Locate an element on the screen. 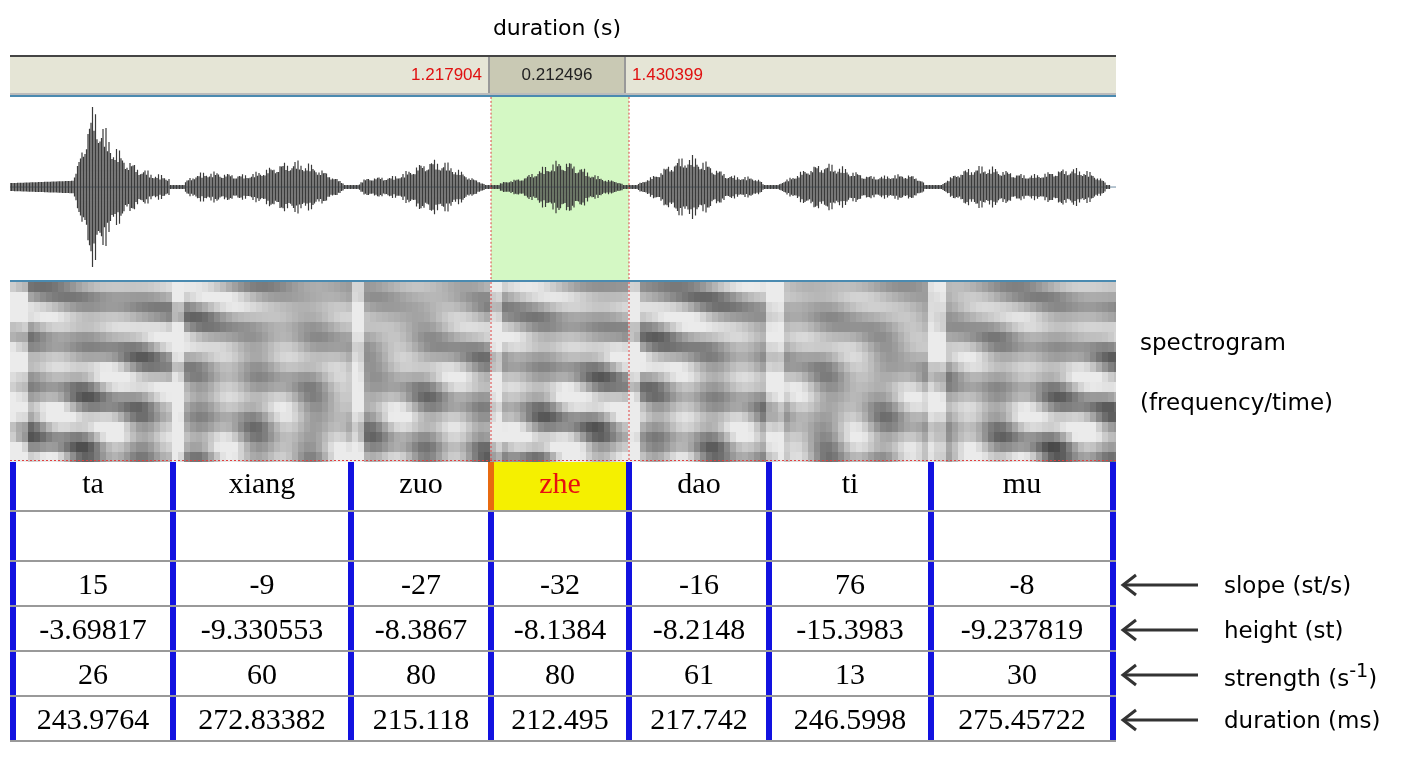 The image size is (1428, 771). table-cell: -16 is located at coordinates (696, 583).